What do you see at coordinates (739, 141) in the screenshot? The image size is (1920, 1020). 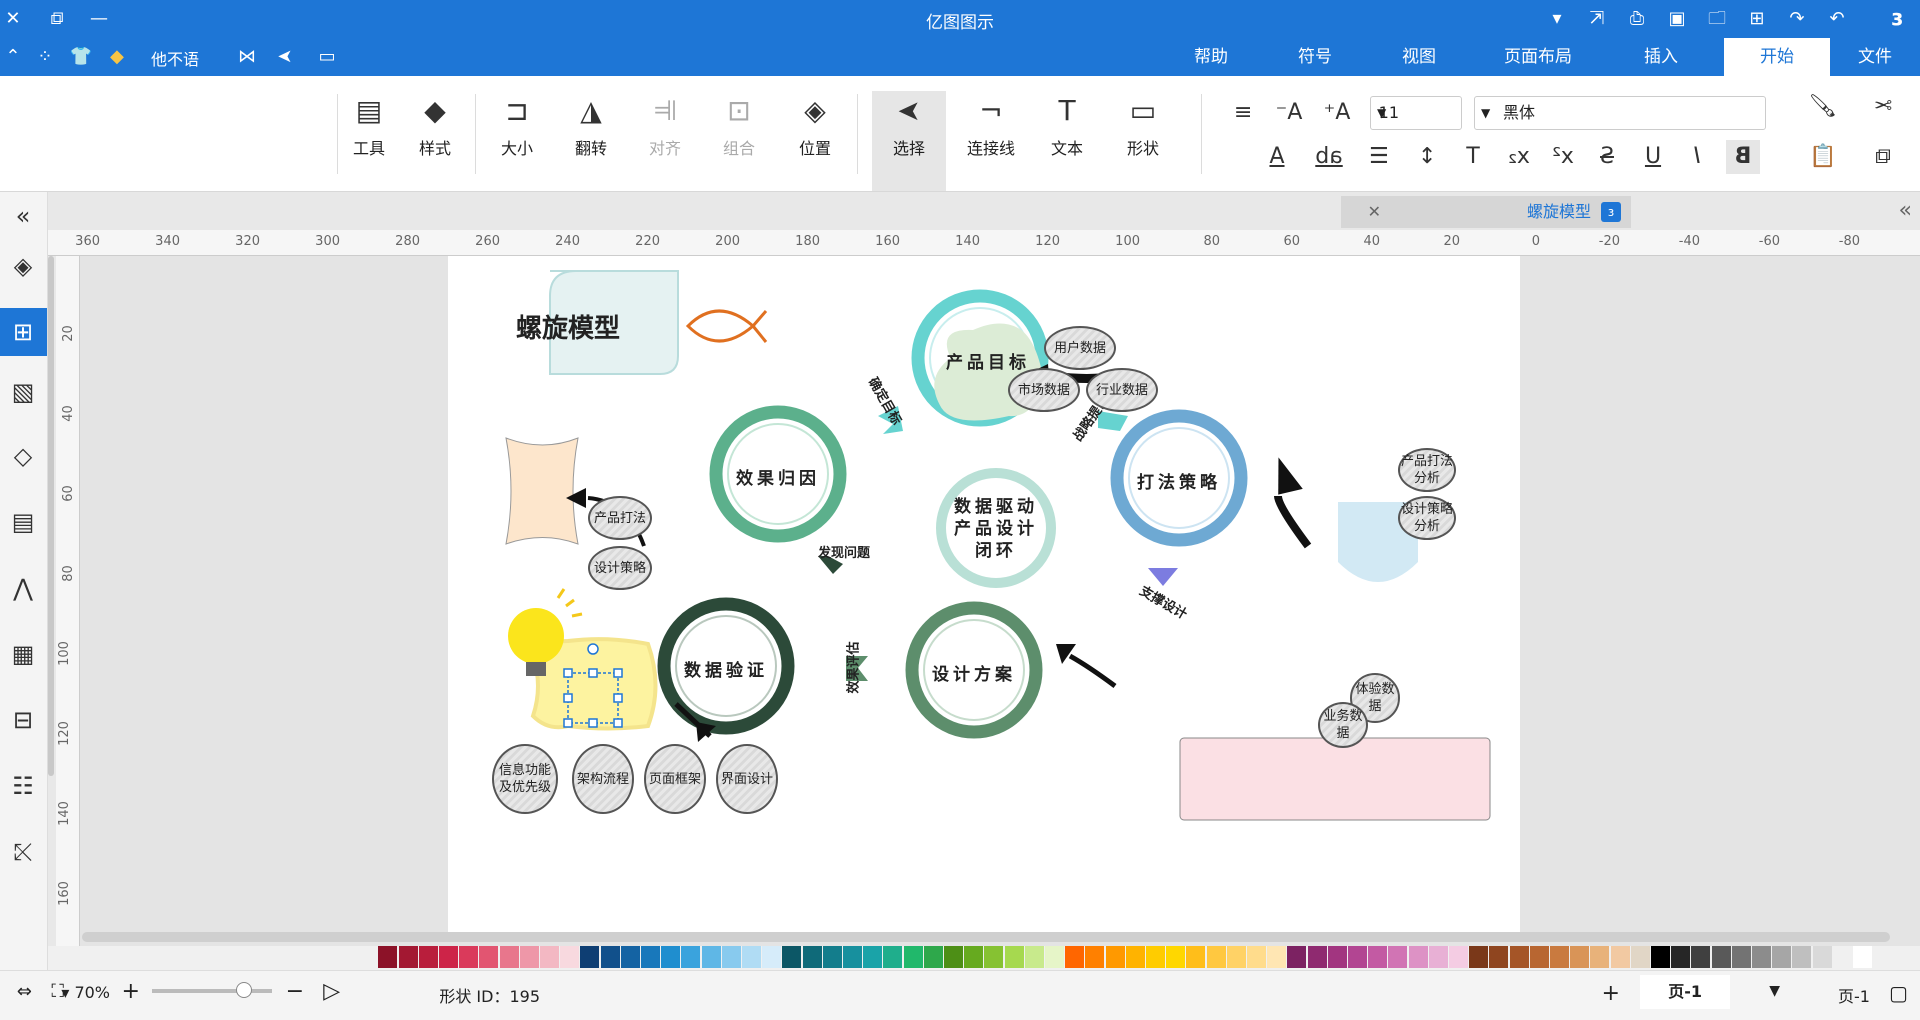 I see `group-button: ⊡ 组合` at bounding box center [739, 141].